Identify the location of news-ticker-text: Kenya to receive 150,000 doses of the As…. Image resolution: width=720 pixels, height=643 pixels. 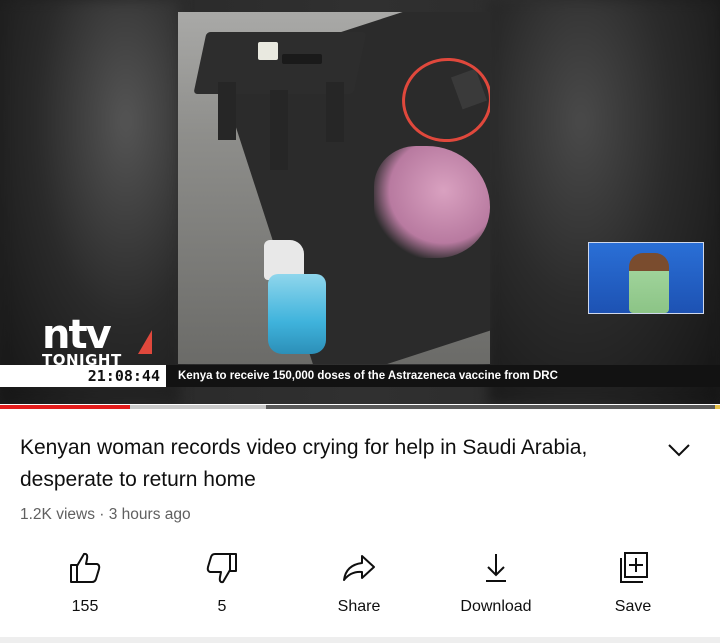
(368, 376).